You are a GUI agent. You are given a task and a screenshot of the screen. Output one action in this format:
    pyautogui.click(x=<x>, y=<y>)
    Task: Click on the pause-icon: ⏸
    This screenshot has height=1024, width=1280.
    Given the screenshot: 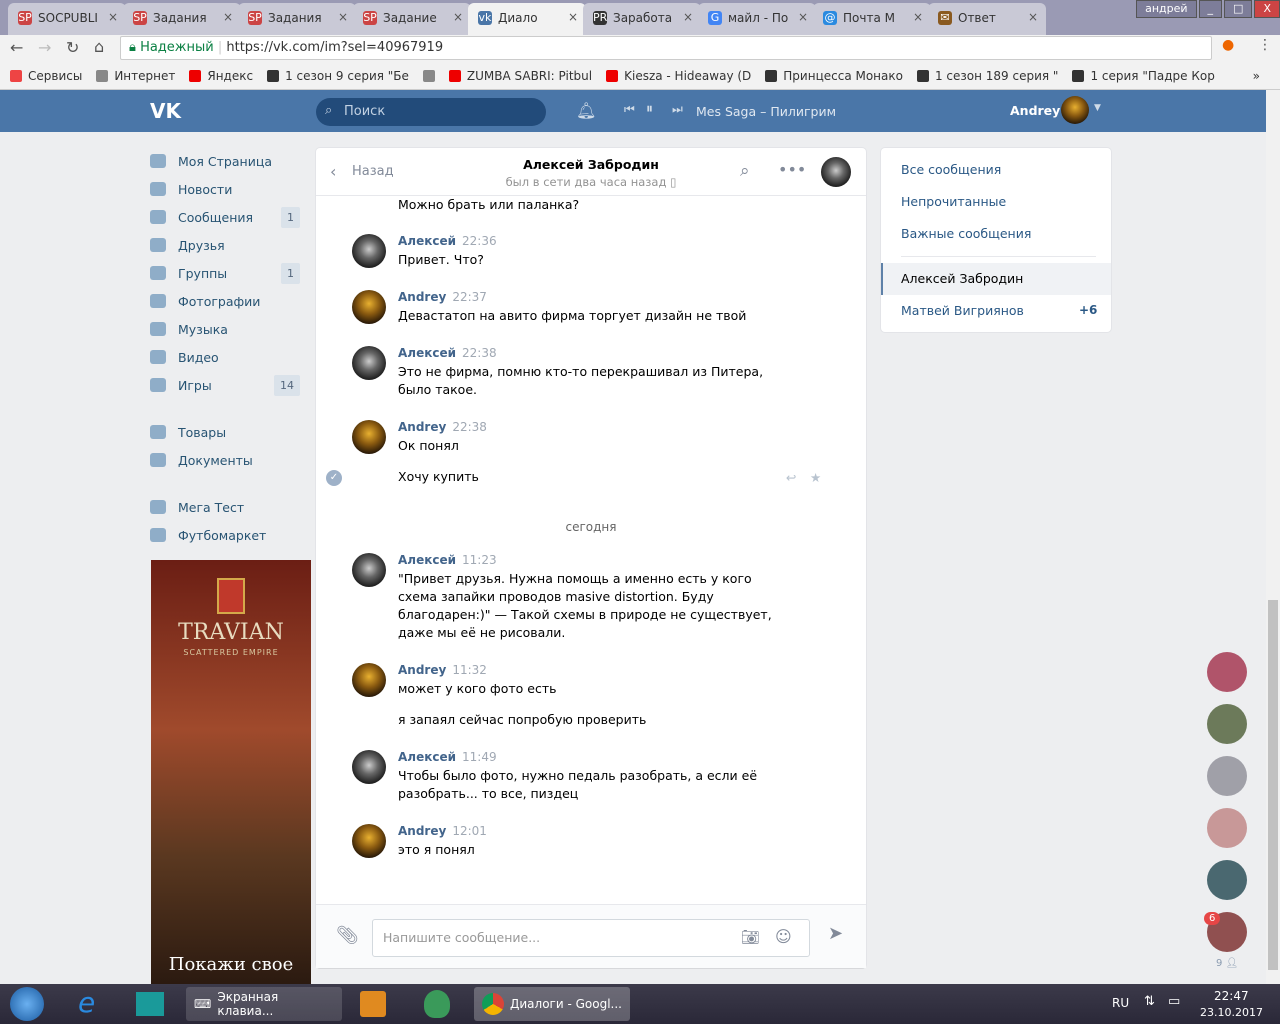 What is the action you would take?
    pyautogui.click(x=649, y=109)
    